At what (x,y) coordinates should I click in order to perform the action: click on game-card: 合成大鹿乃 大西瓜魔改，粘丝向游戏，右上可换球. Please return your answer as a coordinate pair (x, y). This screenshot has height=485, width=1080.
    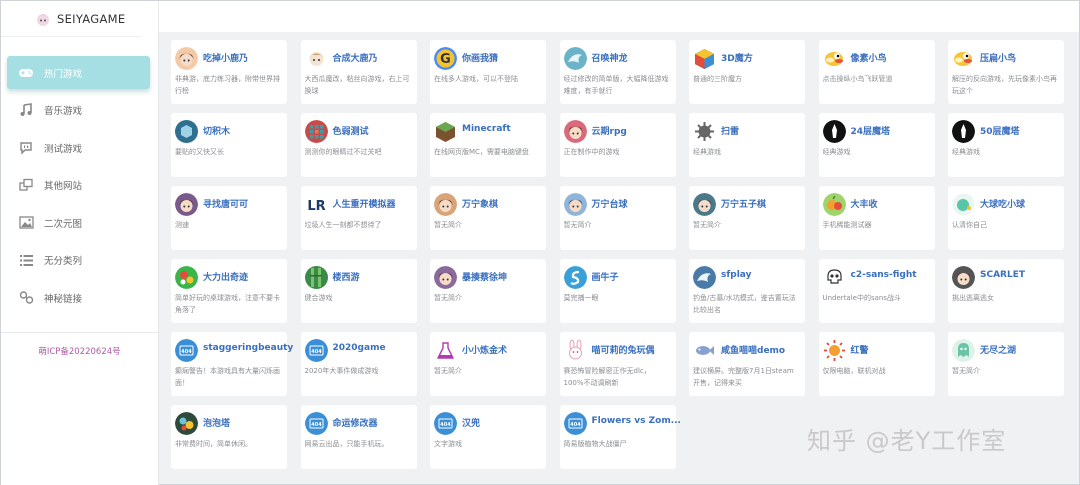
    Looking at the image, I should click on (358, 72).